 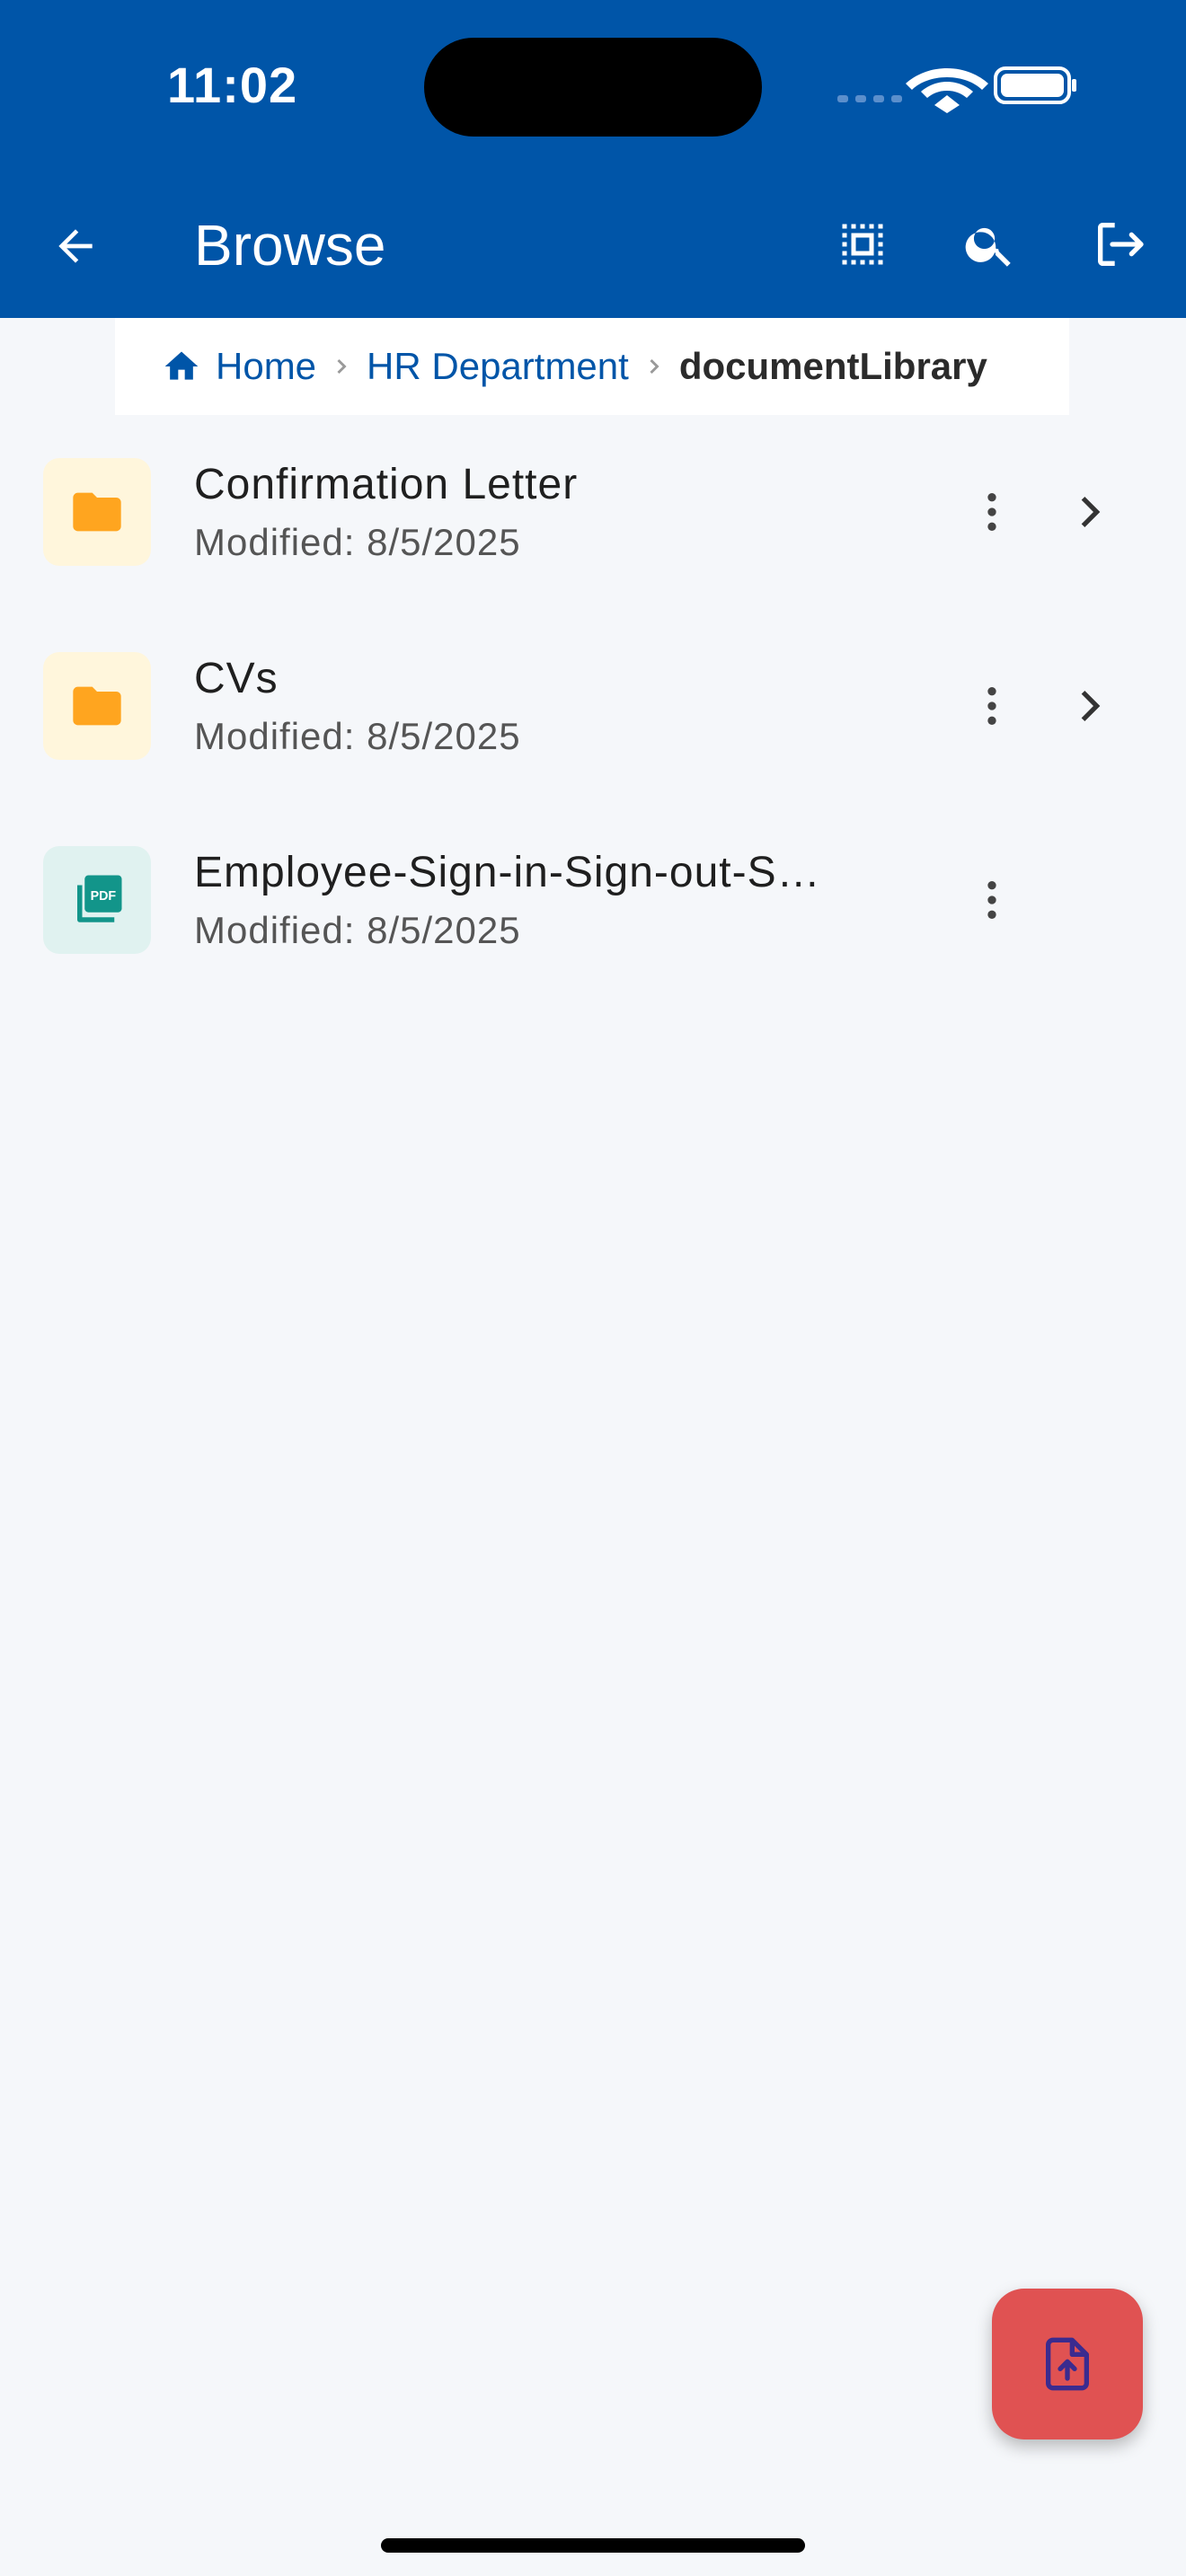 I want to click on upload-file-icon, so click(x=1067, y=2364).